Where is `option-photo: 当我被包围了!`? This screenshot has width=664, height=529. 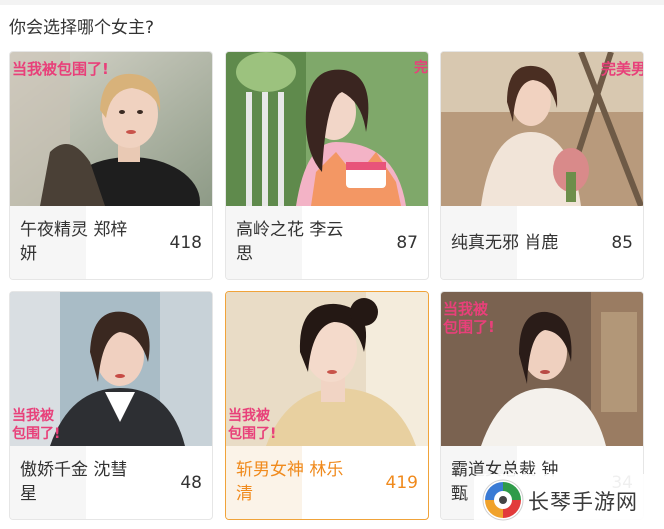
option-photo: 当我被包围了! is located at coordinates (111, 129).